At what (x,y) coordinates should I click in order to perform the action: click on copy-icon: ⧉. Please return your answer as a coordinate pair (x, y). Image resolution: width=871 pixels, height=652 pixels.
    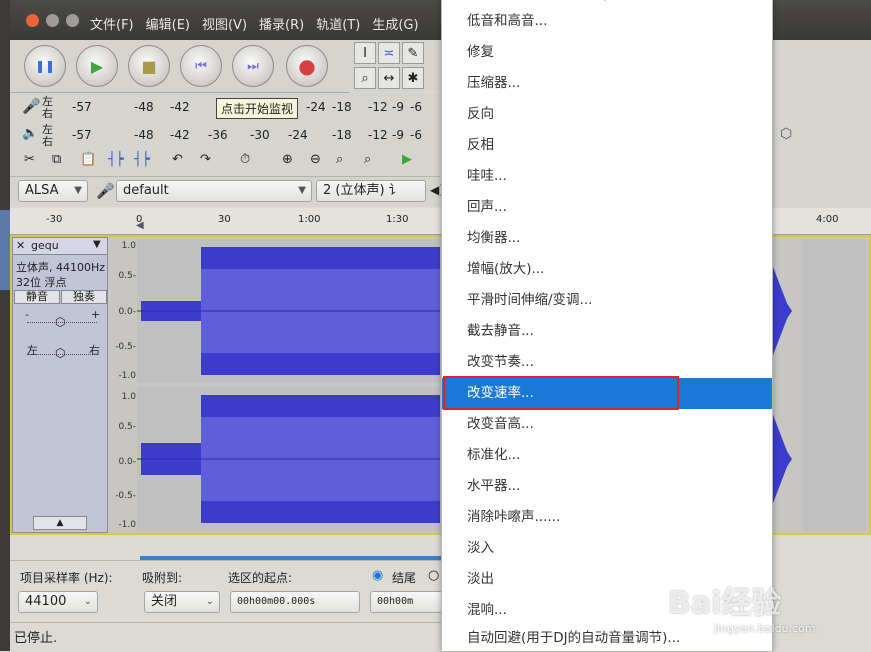
    Looking at the image, I should click on (56, 159).